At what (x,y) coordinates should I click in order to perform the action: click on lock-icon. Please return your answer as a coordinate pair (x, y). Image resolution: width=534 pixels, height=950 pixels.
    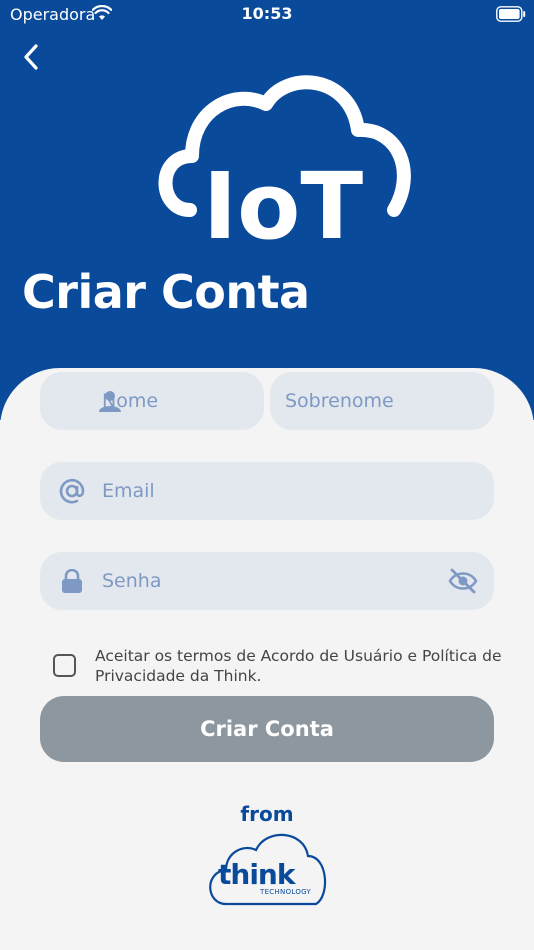
    Looking at the image, I should click on (72, 581).